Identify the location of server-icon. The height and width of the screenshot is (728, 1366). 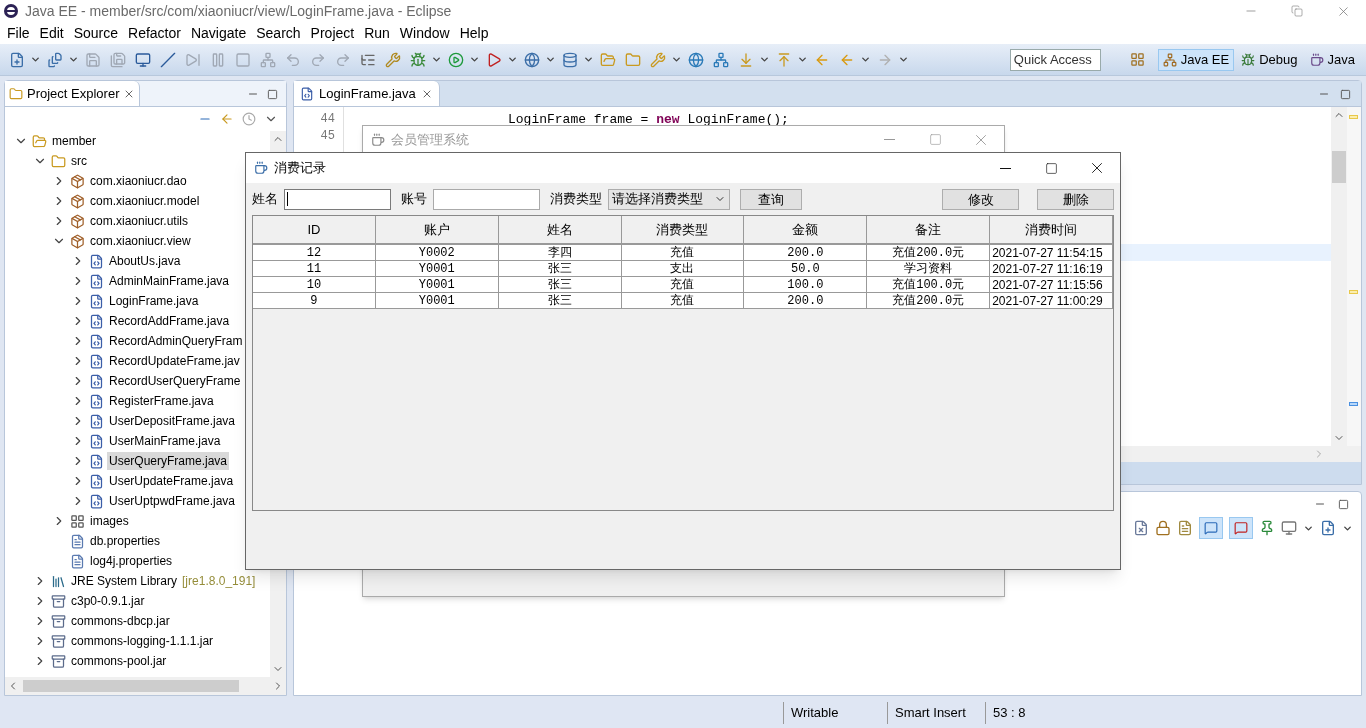
(570, 59).